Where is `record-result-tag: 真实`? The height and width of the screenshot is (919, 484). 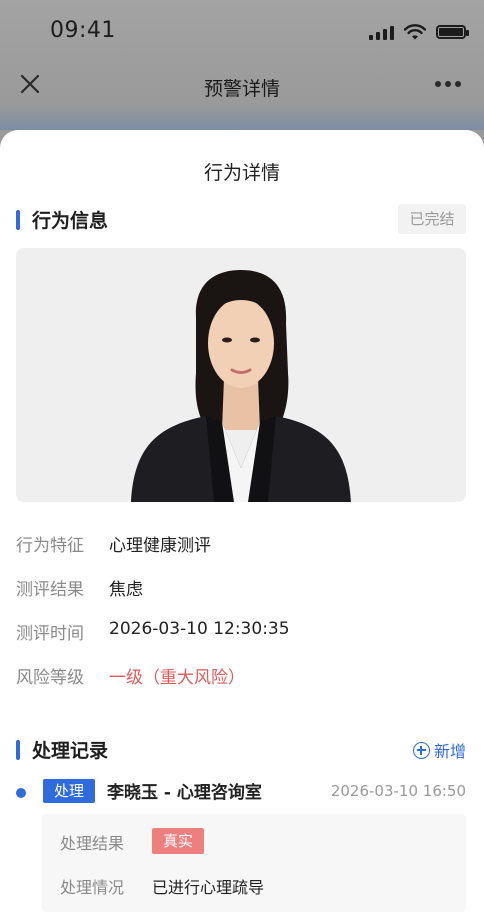
record-result-tag: 真实 is located at coordinates (178, 841).